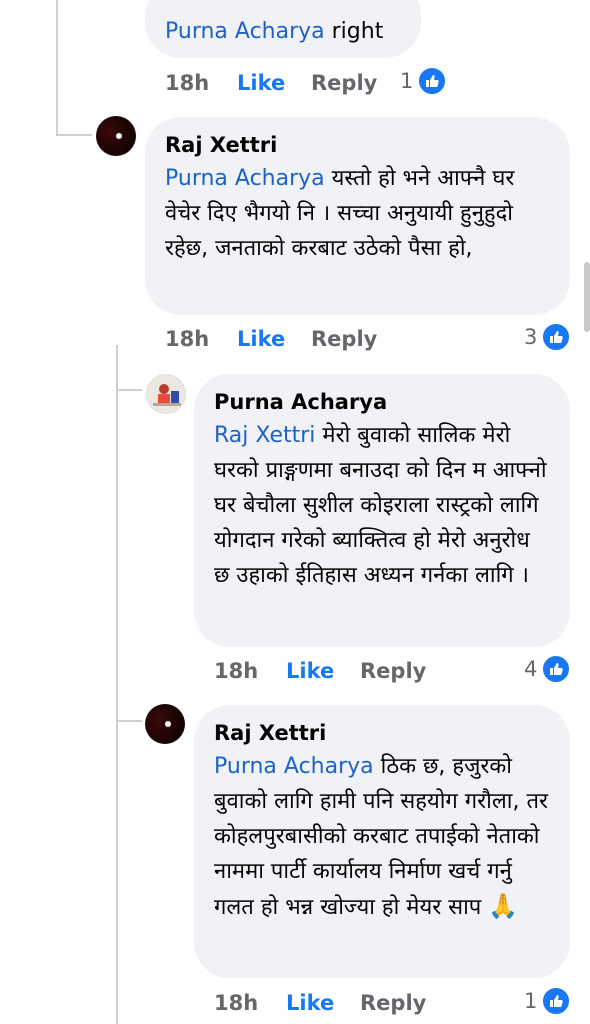 This screenshot has height=1024, width=590. What do you see at coordinates (74, 135) in the screenshot?
I see `thread-line-main-branch` at bounding box center [74, 135].